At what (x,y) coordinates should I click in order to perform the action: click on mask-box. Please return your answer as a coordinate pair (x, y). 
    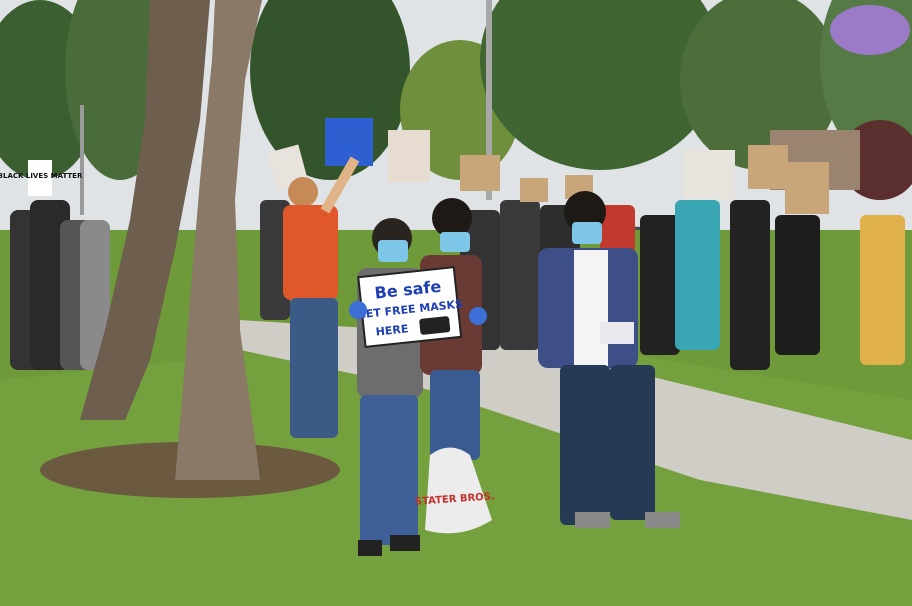
    Looking at the image, I should click on (617, 333).